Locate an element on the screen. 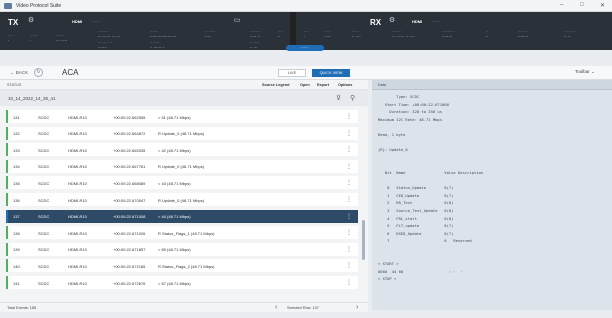 This screenshot has height=318, width=612. tx-settings-icon: ⚙ is located at coordinates (31, 21).